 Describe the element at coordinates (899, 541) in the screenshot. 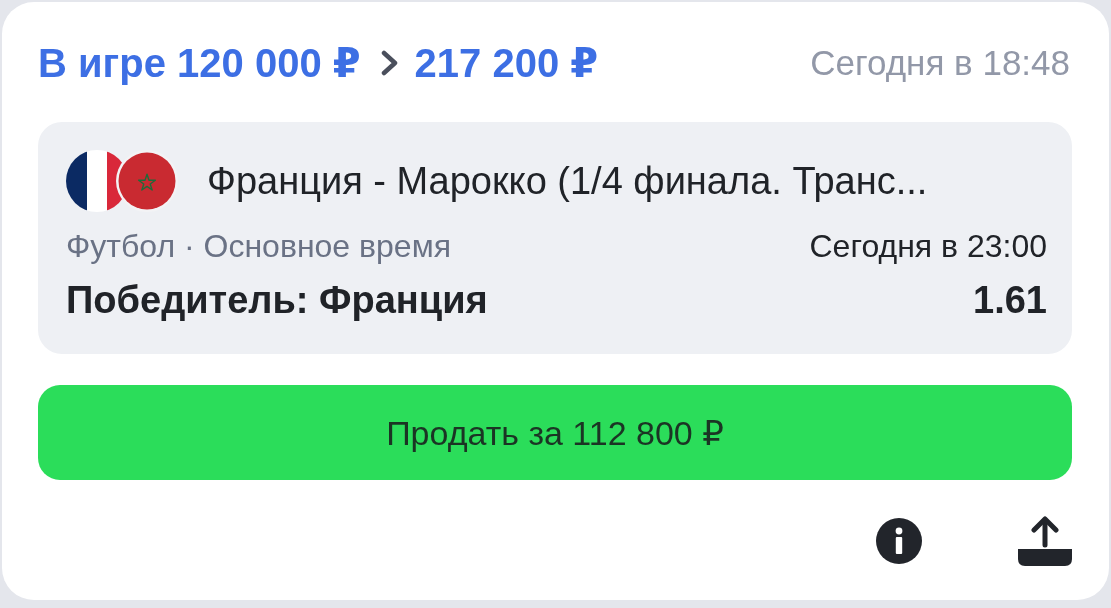

I see `info-icon` at that location.